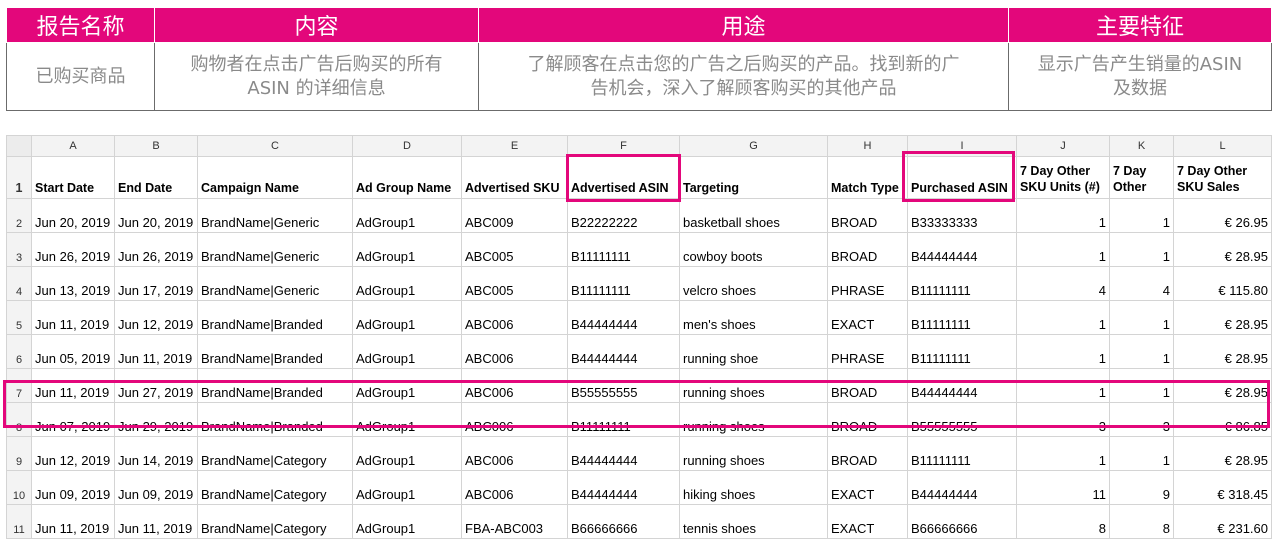 This screenshot has width=1280, height=539. Describe the element at coordinates (1222, 215) in the screenshot. I see `table-cell: € 26.95` at that location.